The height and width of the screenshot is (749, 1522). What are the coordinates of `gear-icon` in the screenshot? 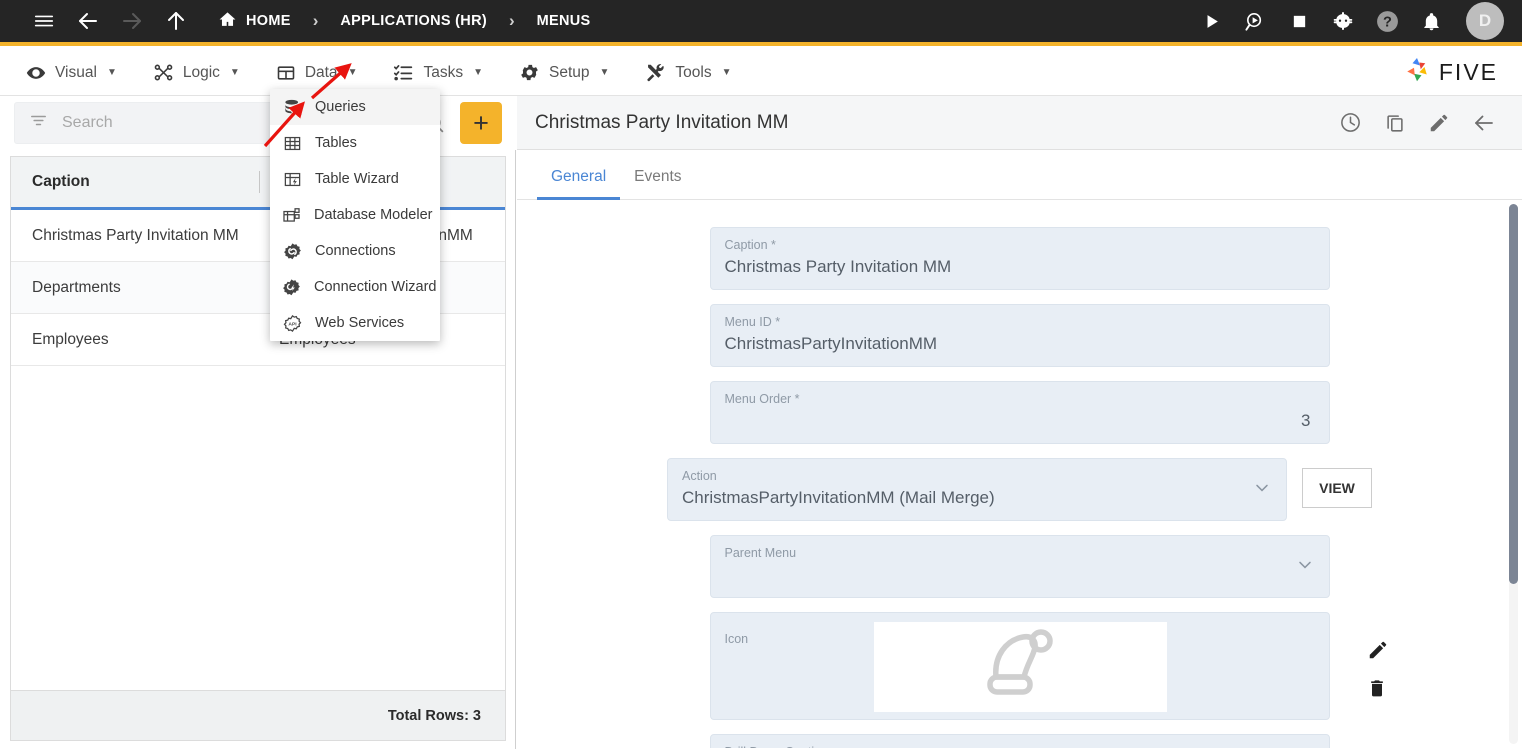 It's located at (529, 72).